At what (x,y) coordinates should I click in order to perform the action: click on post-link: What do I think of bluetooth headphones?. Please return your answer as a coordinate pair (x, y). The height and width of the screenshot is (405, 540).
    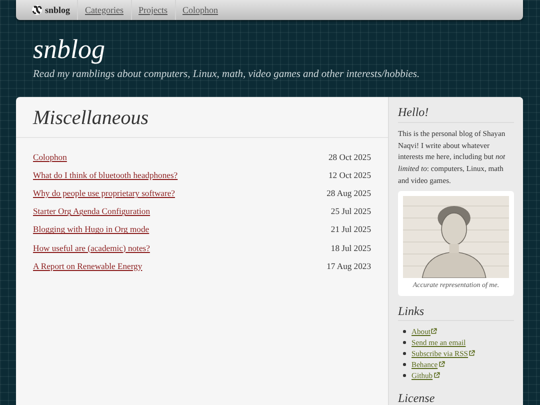
    Looking at the image, I should click on (105, 175).